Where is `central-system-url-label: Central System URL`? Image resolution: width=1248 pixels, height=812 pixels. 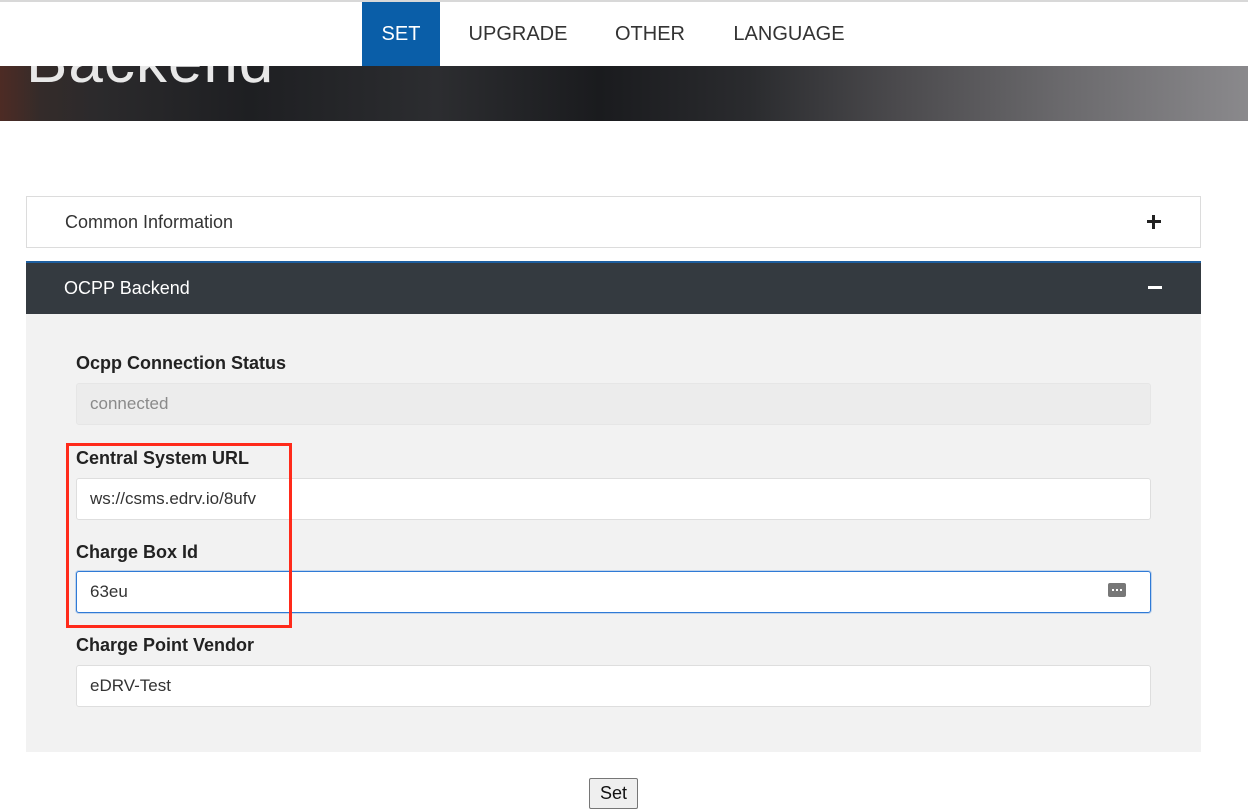
central-system-url-label: Central System URL is located at coordinates (163, 458).